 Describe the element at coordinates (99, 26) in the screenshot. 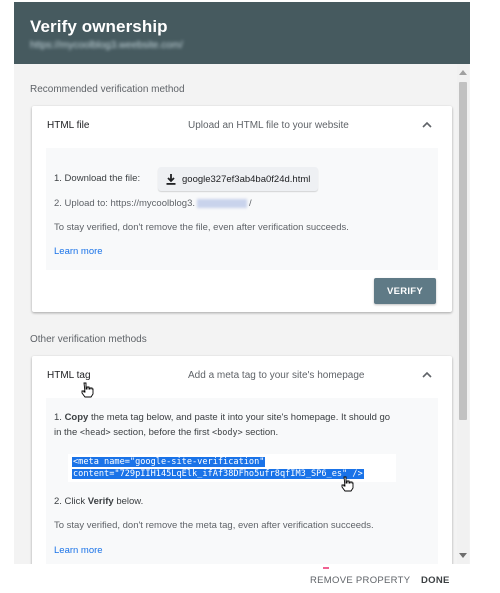

I see `dialog-title: Verify ownership` at that location.